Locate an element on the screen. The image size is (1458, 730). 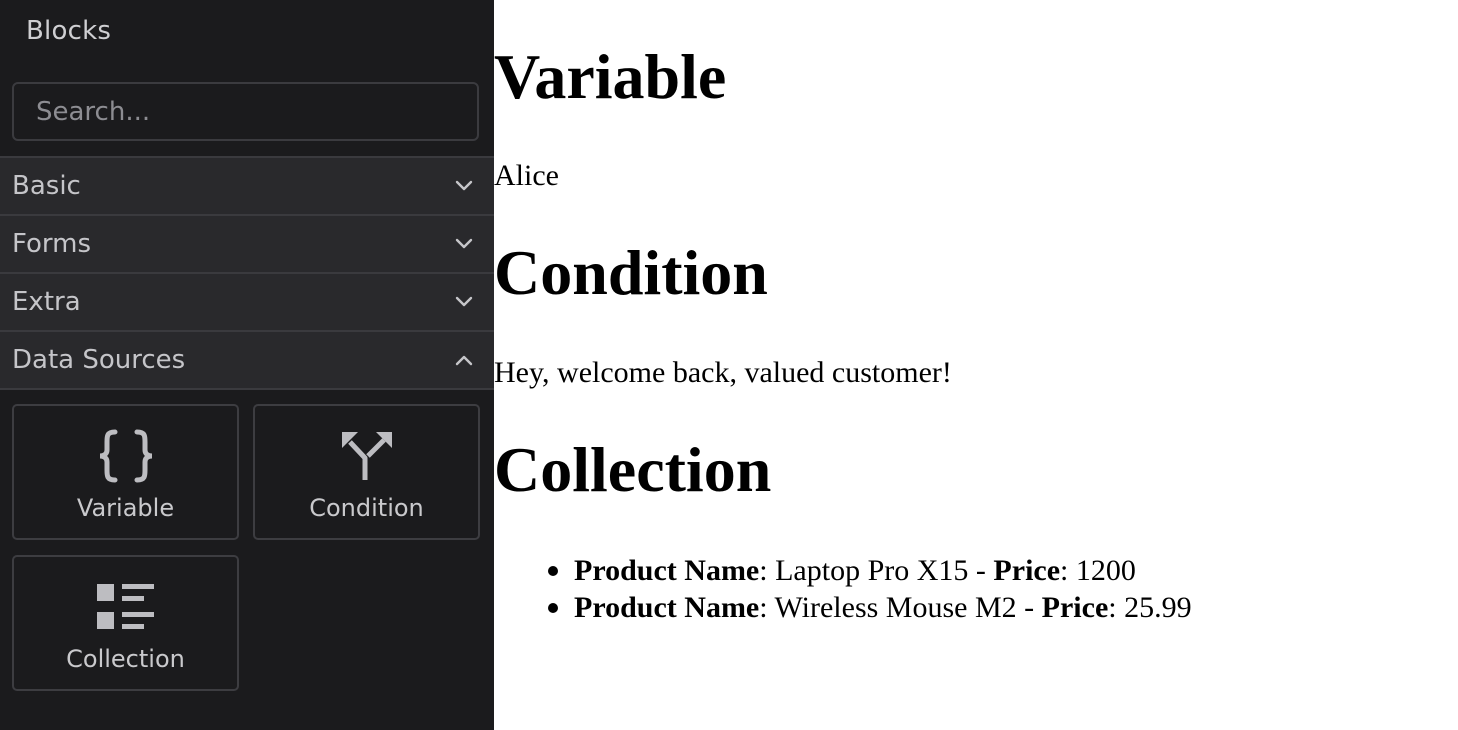
category-basic: Basic is located at coordinates (247, 185).